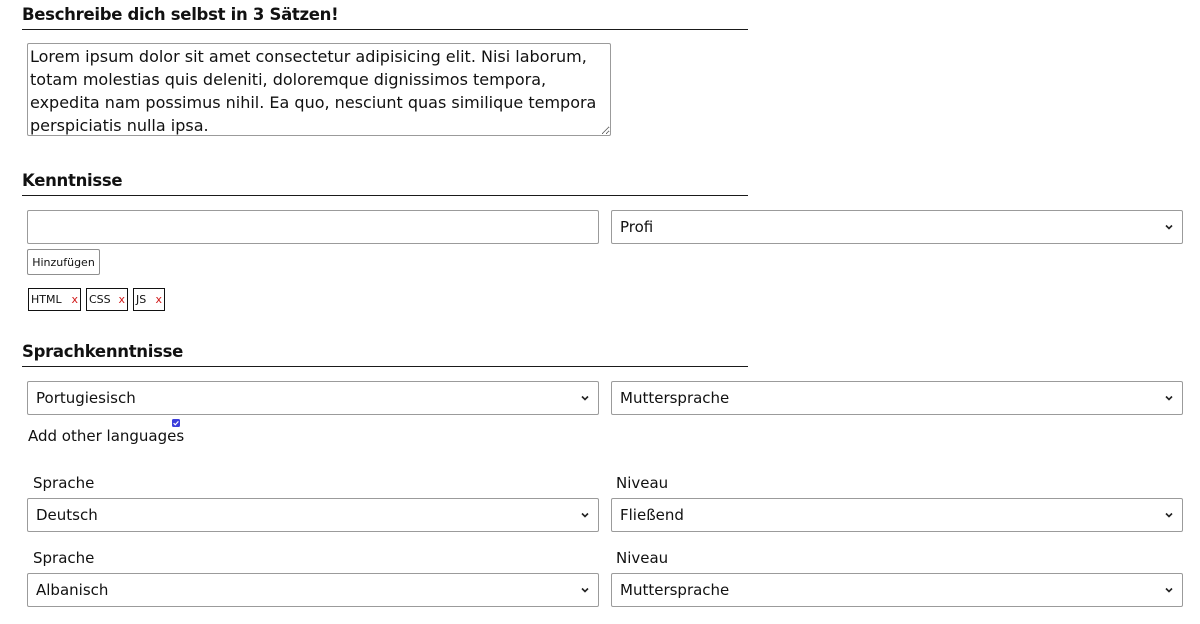 This screenshot has width=1200, height=624. I want to click on add-other-languages-label: Add other languages, so click(106, 436).